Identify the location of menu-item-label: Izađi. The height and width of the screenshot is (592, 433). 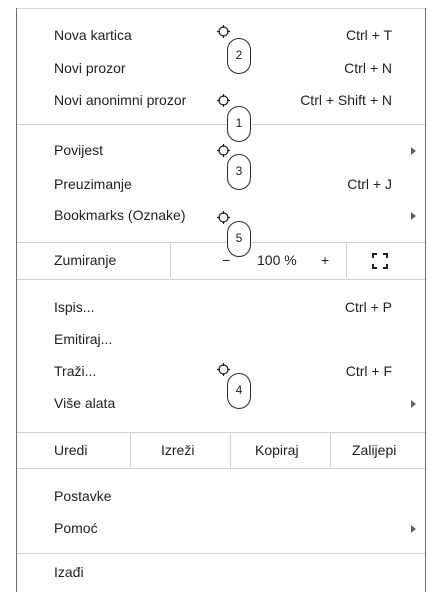
(69, 572).